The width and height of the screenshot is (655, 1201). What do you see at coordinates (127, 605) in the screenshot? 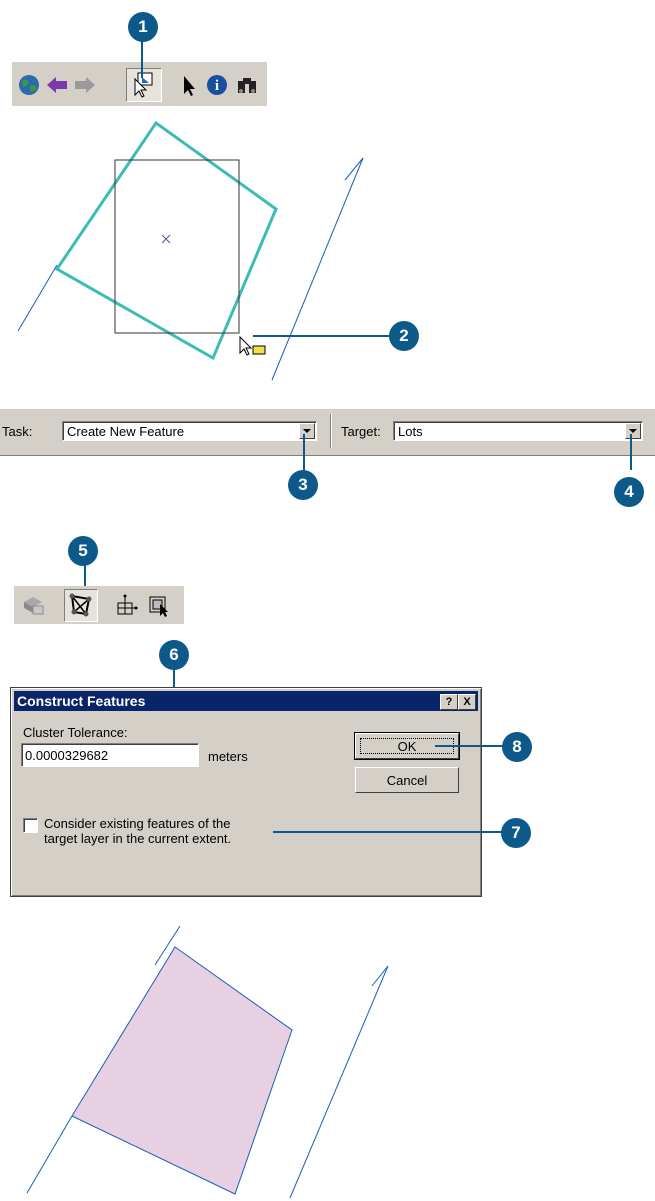
I see `planarize-icon` at bounding box center [127, 605].